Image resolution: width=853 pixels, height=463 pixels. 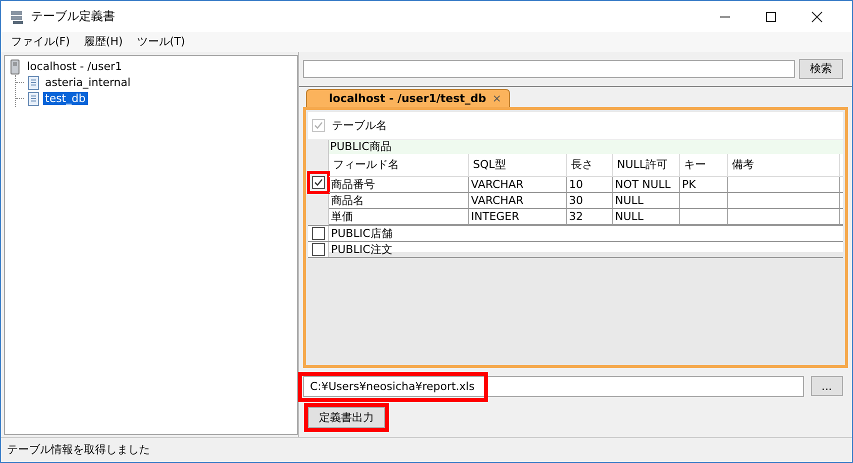 I want to click on table-name: PUBLIC店舗, so click(x=586, y=233).